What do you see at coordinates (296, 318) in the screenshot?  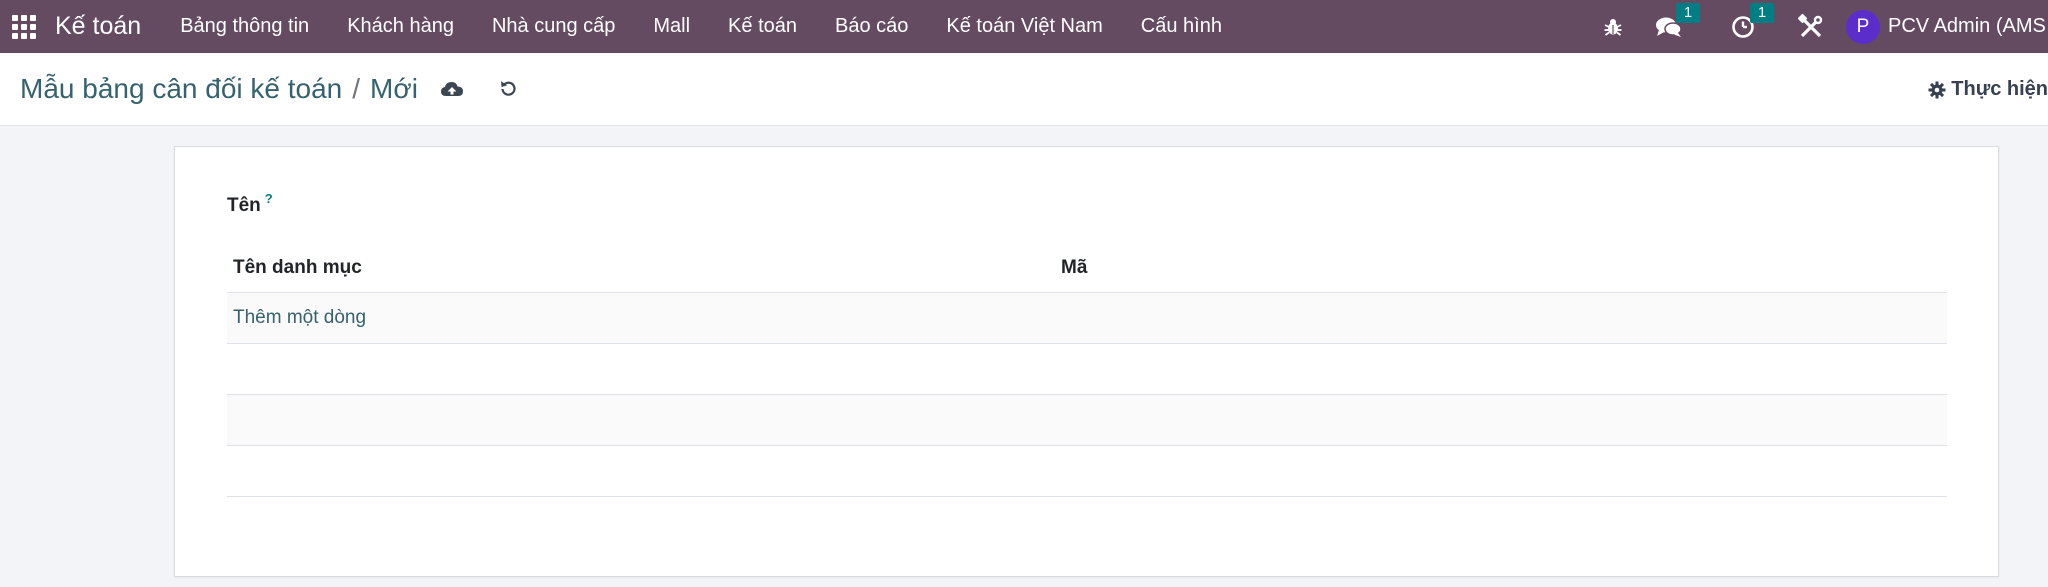 I see `add-line-link: Thêm một dòng` at bounding box center [296, 318].